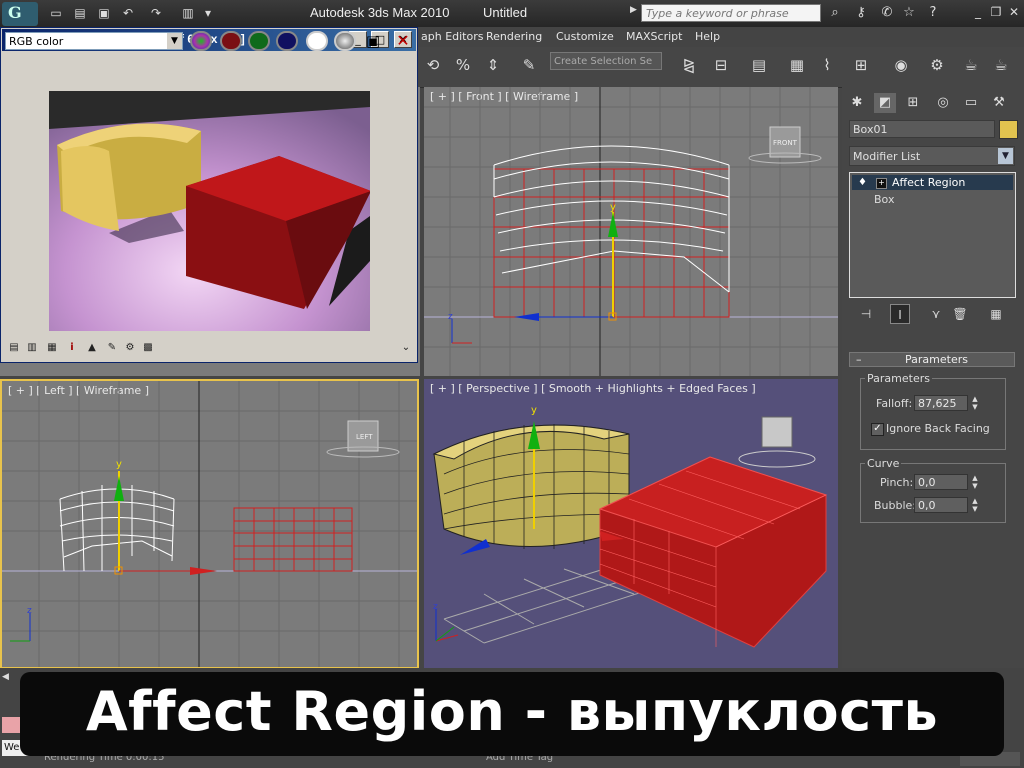  What do you see at coordinates (373, 41) in the screenshot?
I see `vray-save-icon: ▣` at bounding box center [373, 41].